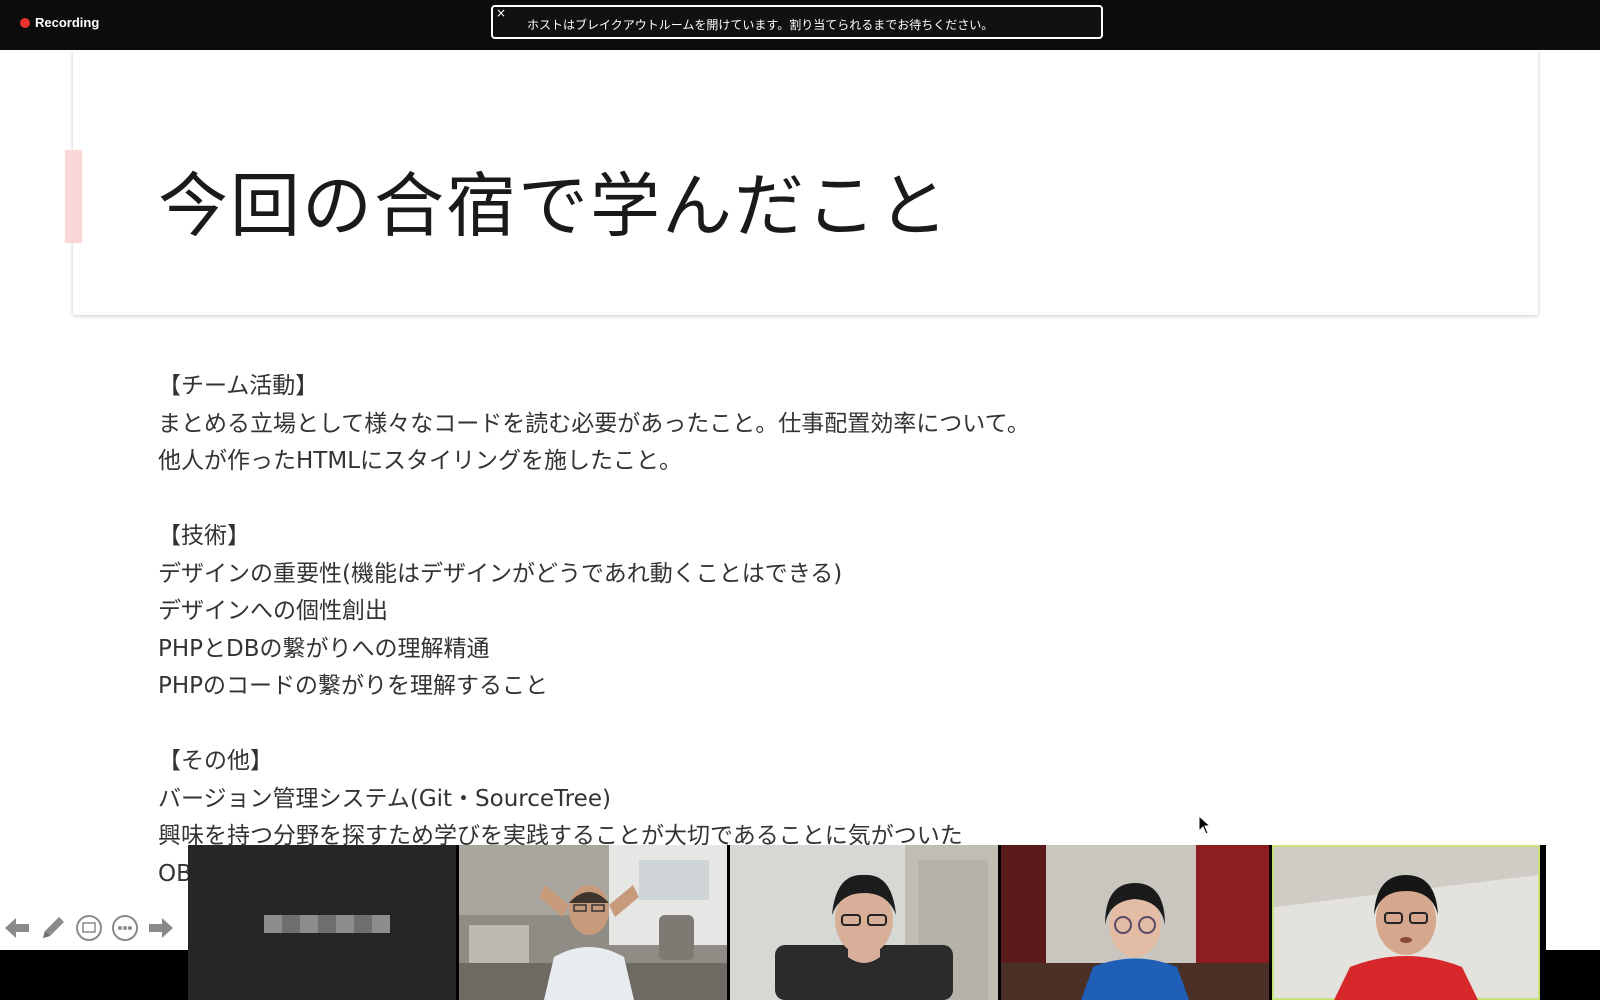 The image size is (1600, 1000). Describe the element at coordinates (1205, 825) in the screenshot. I see `mouse-cursor-icon` at that location.